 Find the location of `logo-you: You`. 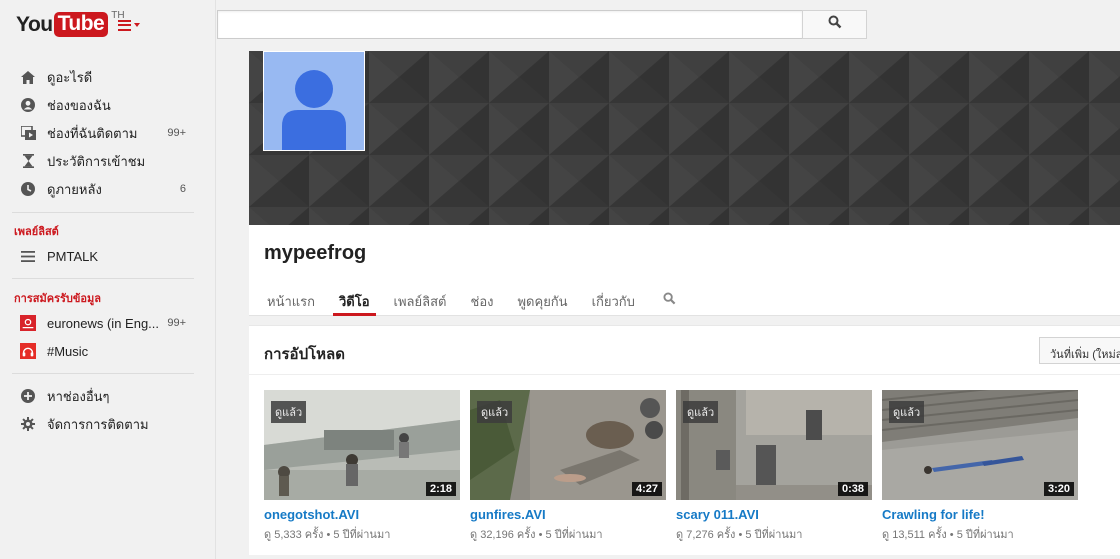

logo-you: You is located at coordinates (34, 24).